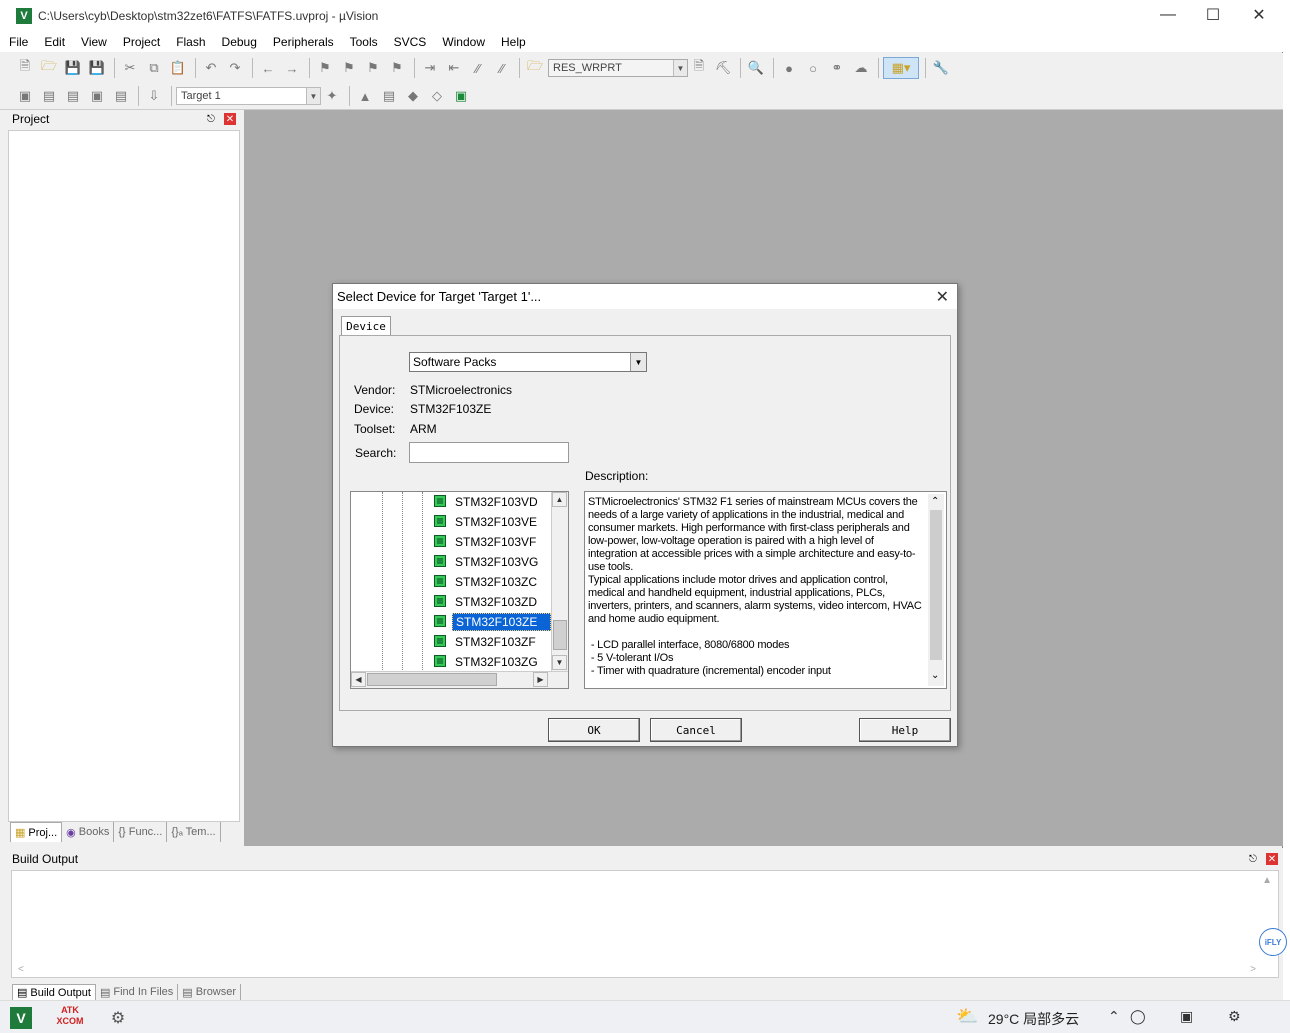  What do you see at coordinates (154, 96) in the screenshot?
I see `download-icon: ⇩` at bounding box center [154, 96].